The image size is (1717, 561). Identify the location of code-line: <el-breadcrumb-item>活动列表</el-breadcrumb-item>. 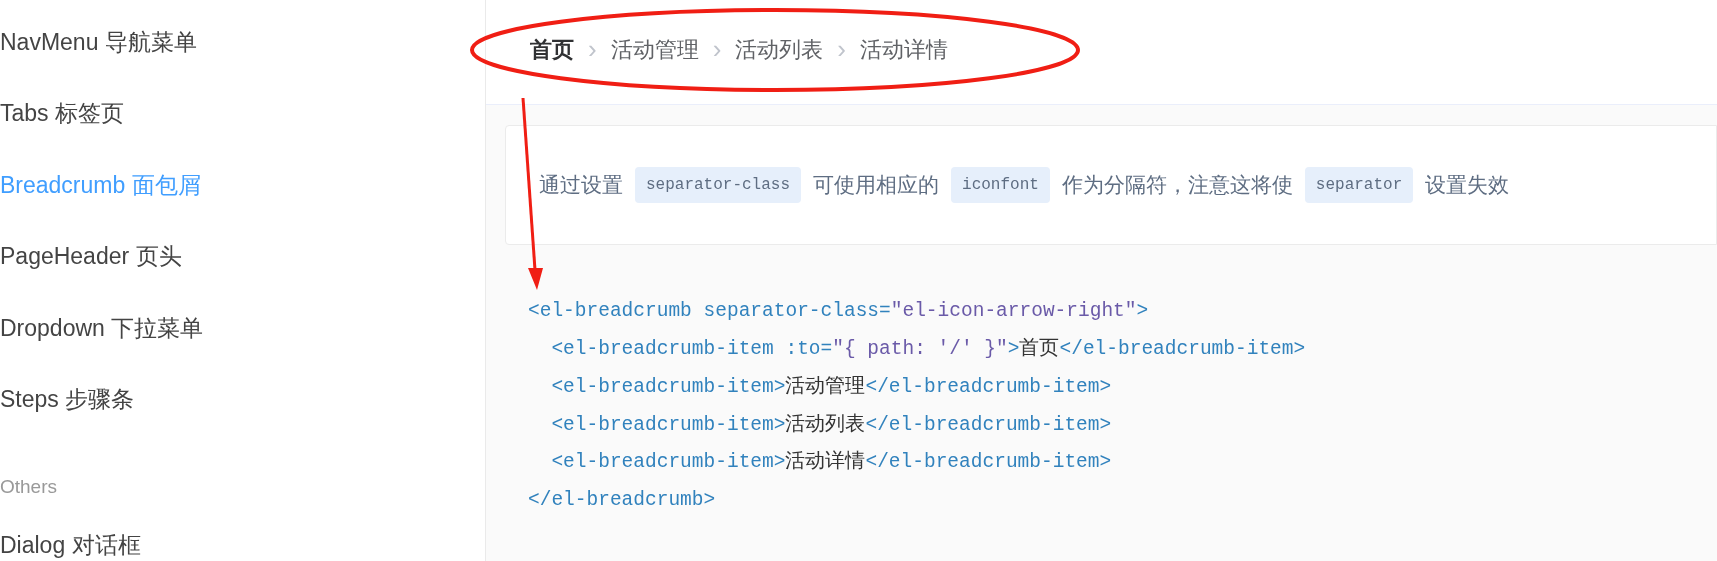
(831, 425).